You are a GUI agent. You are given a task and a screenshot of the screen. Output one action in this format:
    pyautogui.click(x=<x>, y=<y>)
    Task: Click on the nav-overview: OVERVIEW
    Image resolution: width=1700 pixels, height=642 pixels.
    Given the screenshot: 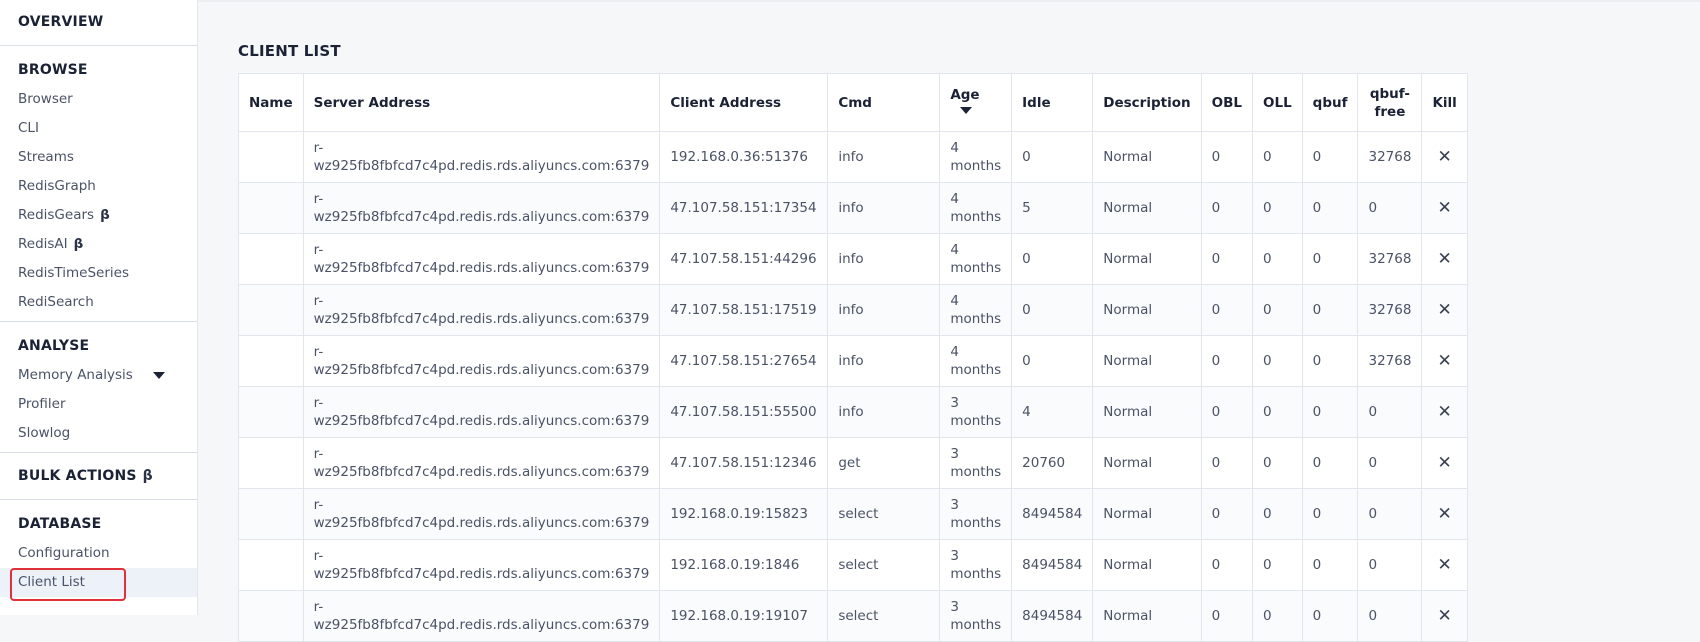 What is the action you would take?
    pyautogui.click(x=98, y=22)
    